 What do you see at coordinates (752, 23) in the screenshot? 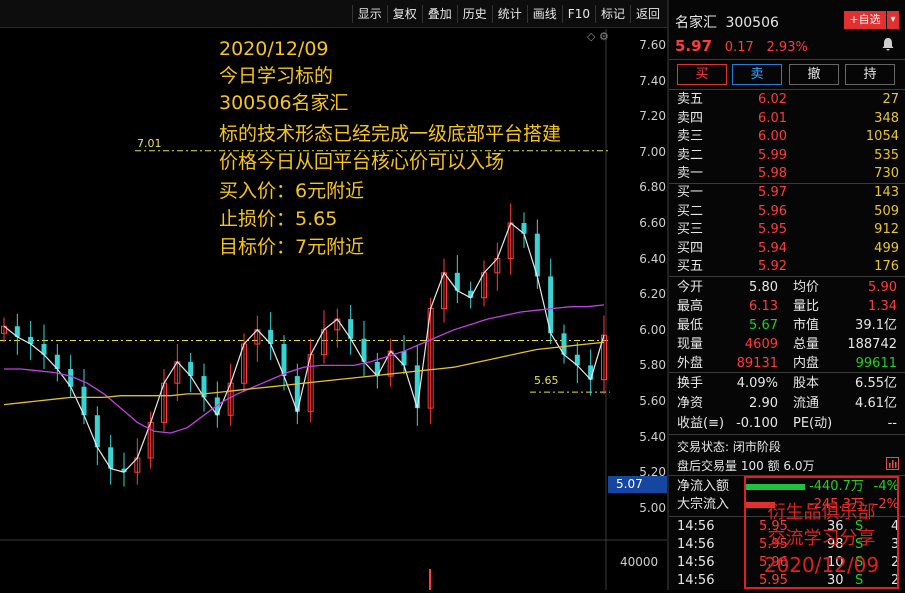
I see `stock-code: 300506` at bounding box center [752, 23].